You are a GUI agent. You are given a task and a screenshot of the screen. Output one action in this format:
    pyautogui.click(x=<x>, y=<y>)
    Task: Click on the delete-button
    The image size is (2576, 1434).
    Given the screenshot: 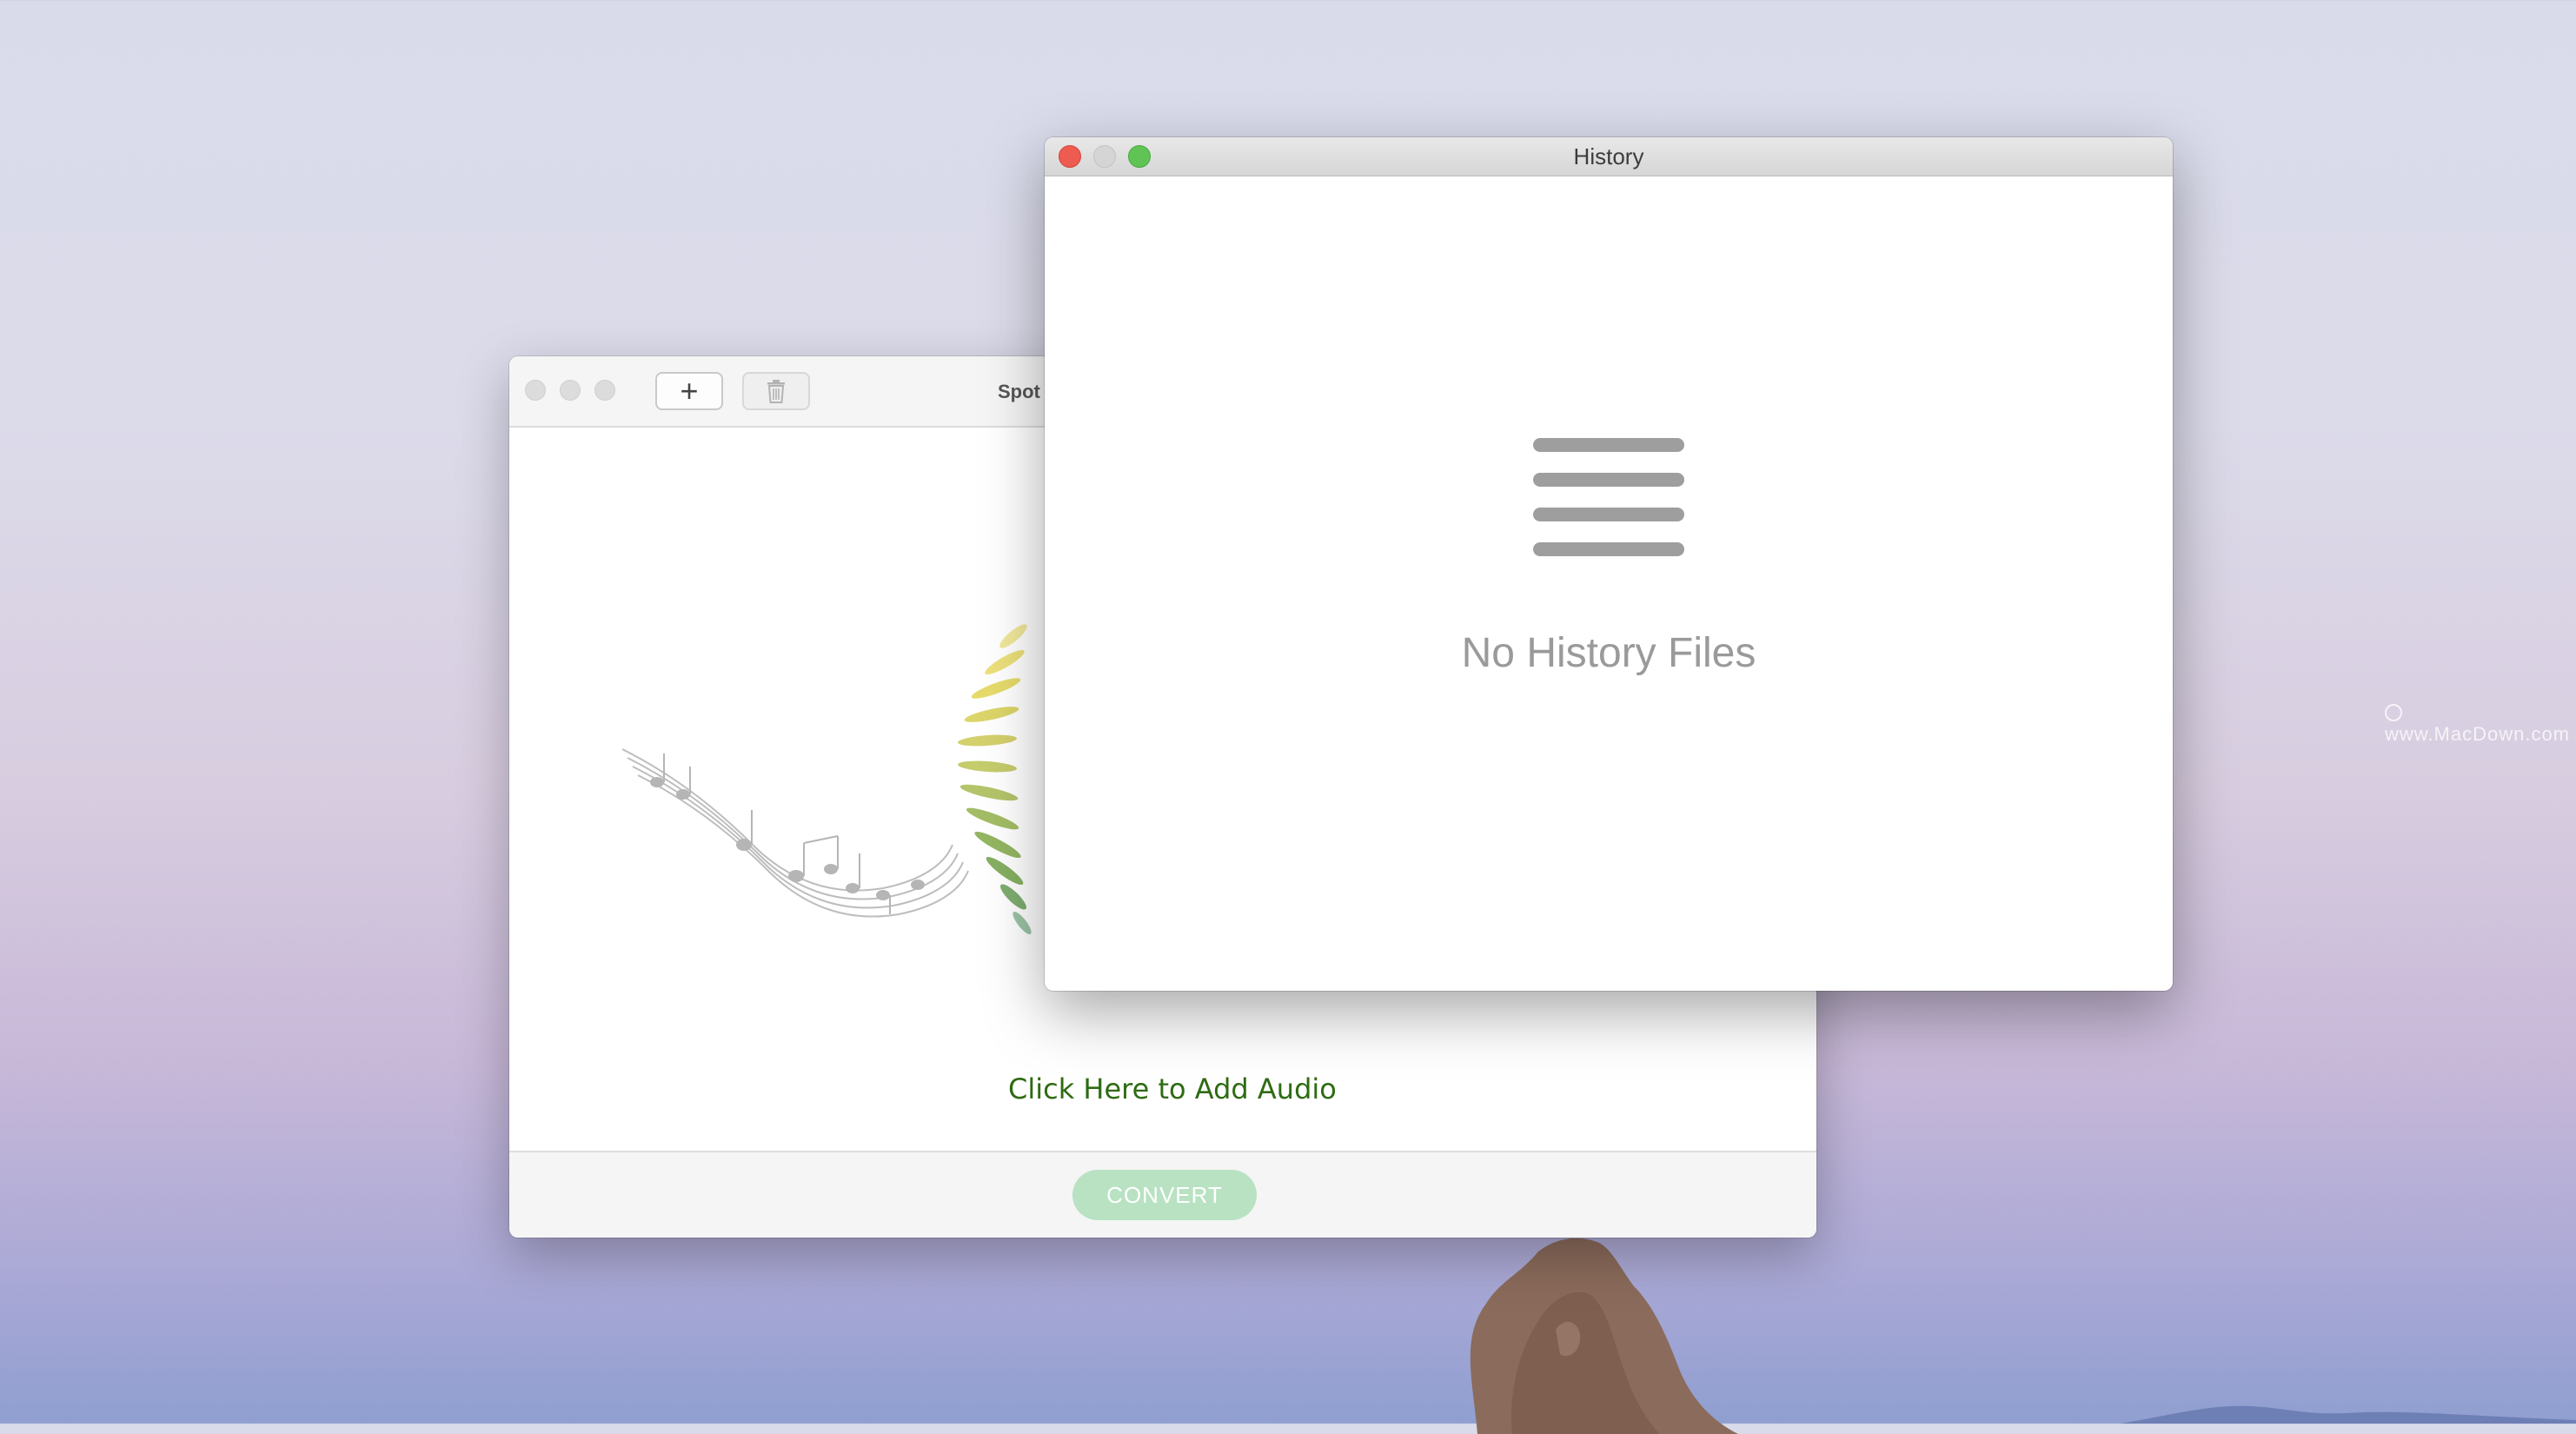 What is the action you would take?
    pyautogui.click(x=776, y=391)
    